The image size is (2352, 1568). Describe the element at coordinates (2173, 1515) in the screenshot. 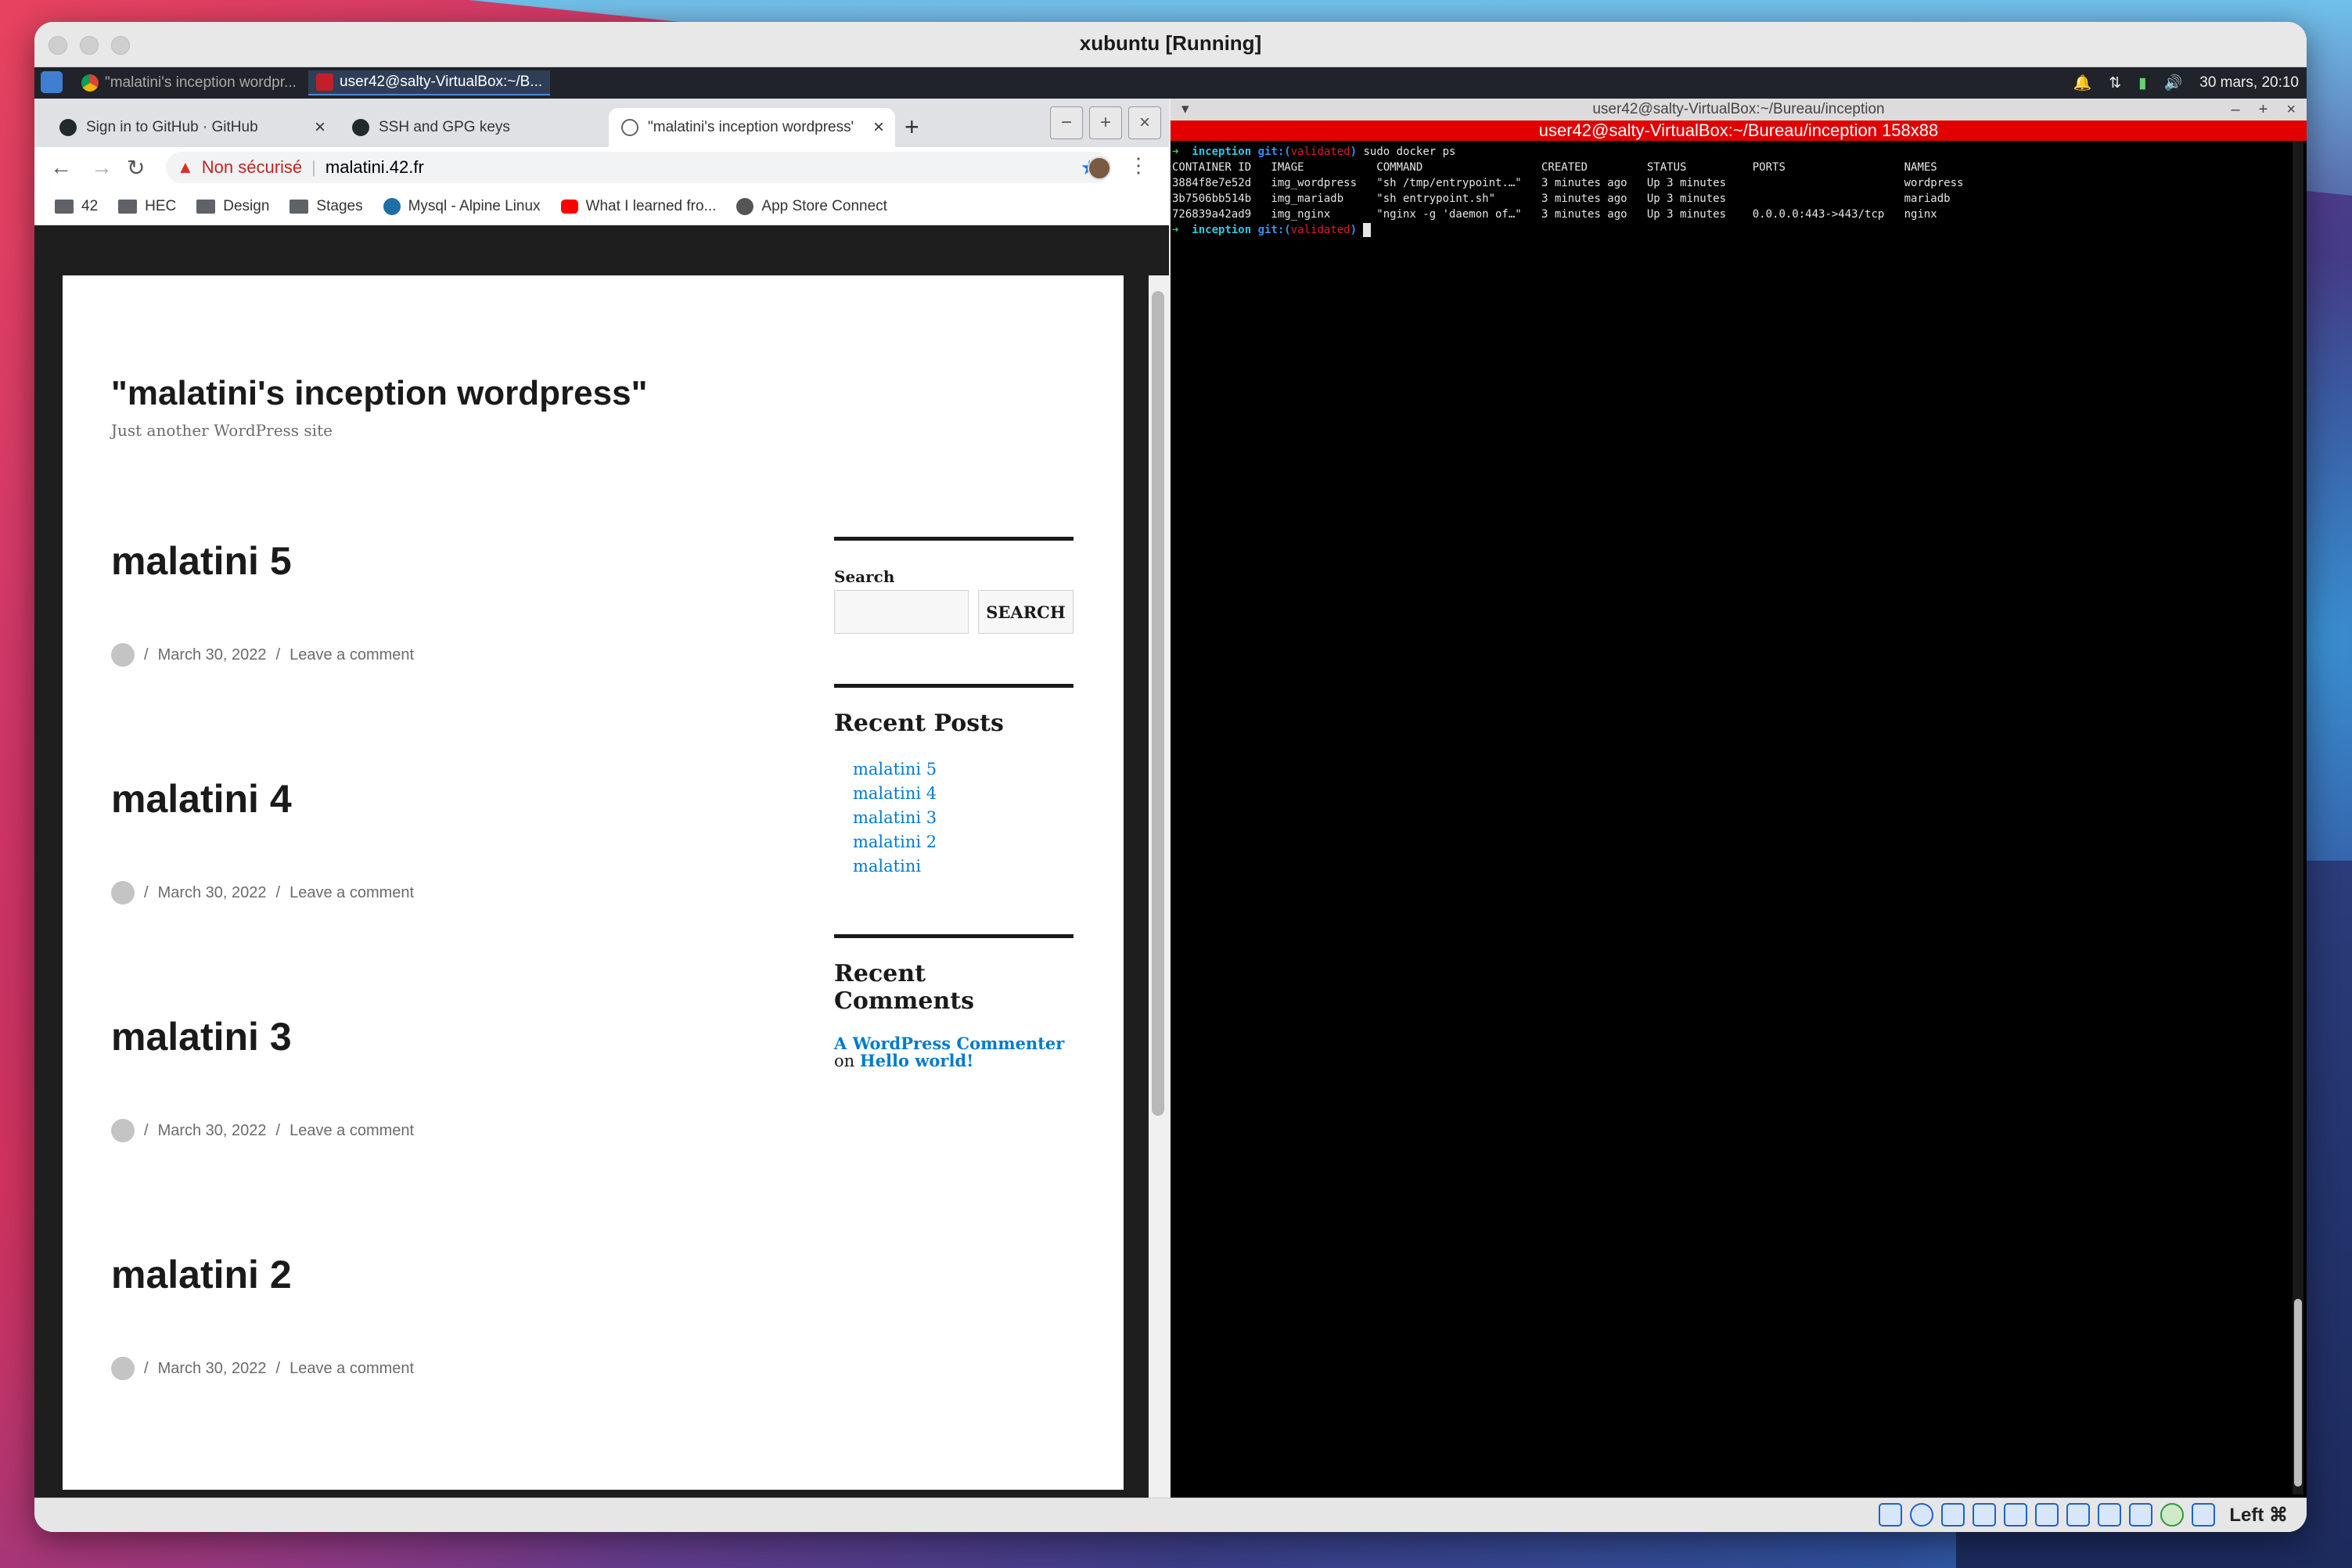

I see `globe-icon` at that location.